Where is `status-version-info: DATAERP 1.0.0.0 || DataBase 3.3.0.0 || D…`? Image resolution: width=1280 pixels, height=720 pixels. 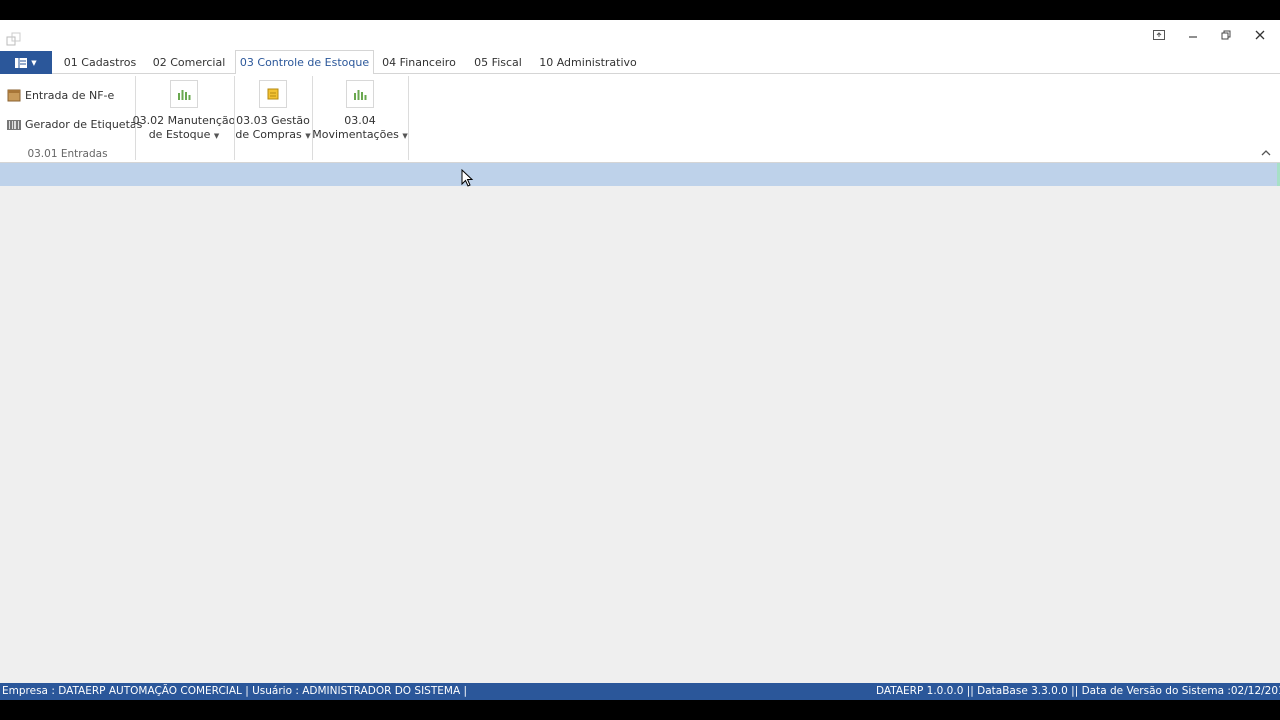
status-version-info: DATAERP 1.0.0.0 || DataBase 3.3.0.0 || D… is located at coordinates (1078, 691).